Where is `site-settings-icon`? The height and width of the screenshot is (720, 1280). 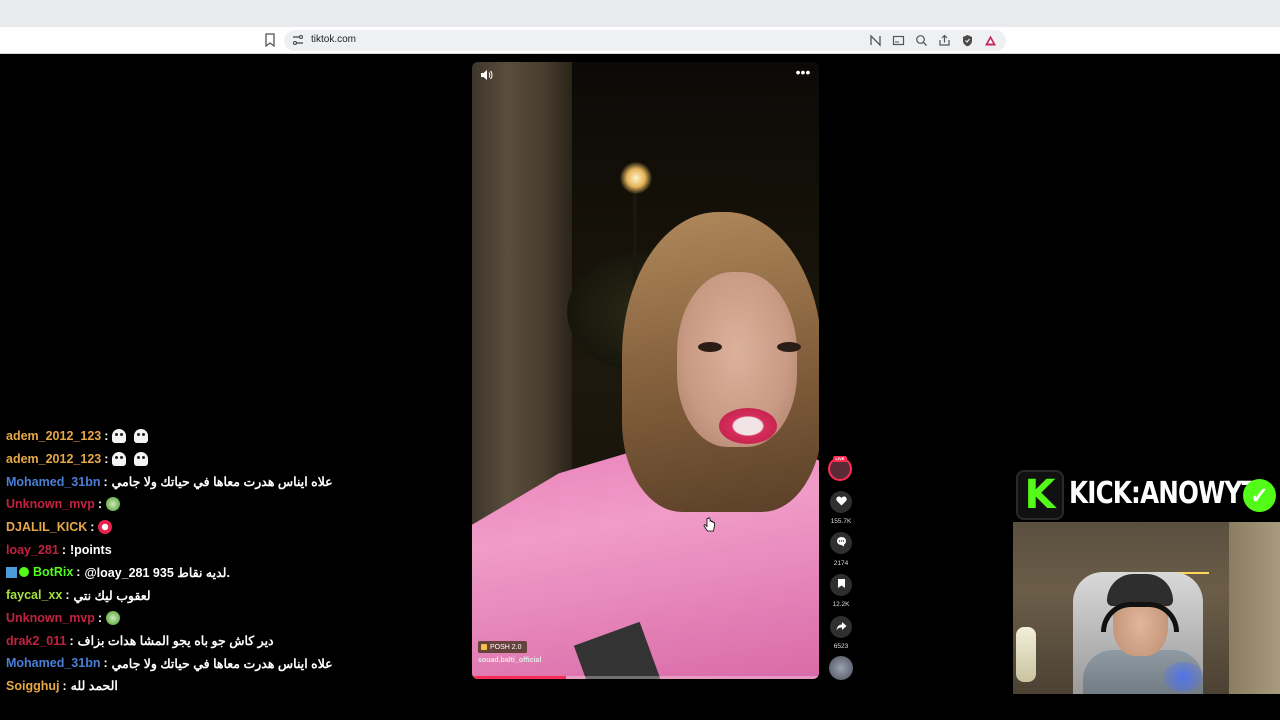
site-settings-icon is located at coordinates (298, 40).